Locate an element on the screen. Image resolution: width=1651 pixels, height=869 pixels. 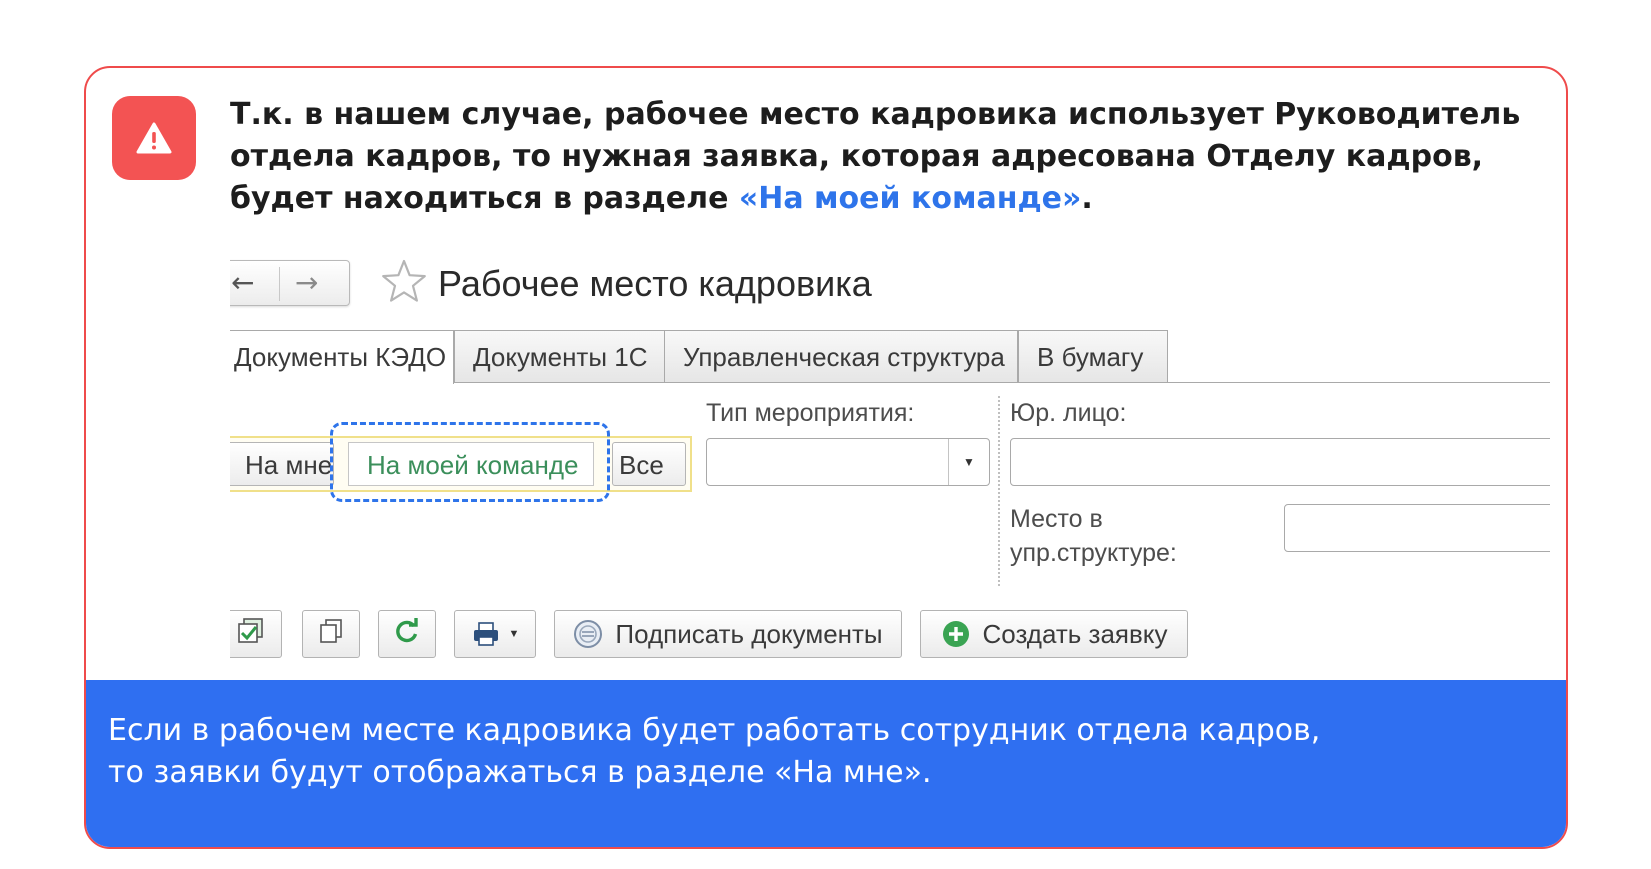
event-type-select: ▼ is located at coordinates (848, 462).